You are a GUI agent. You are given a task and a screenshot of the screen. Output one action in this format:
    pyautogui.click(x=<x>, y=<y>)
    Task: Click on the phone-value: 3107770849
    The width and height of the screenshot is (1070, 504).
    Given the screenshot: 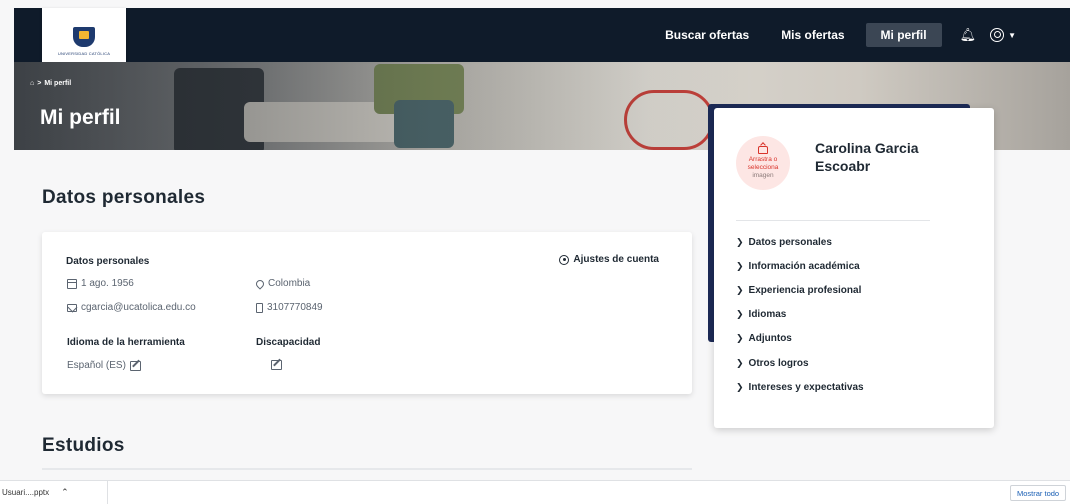 What is the action you would take?
    pyautogui.click(x=295, y=307)
    